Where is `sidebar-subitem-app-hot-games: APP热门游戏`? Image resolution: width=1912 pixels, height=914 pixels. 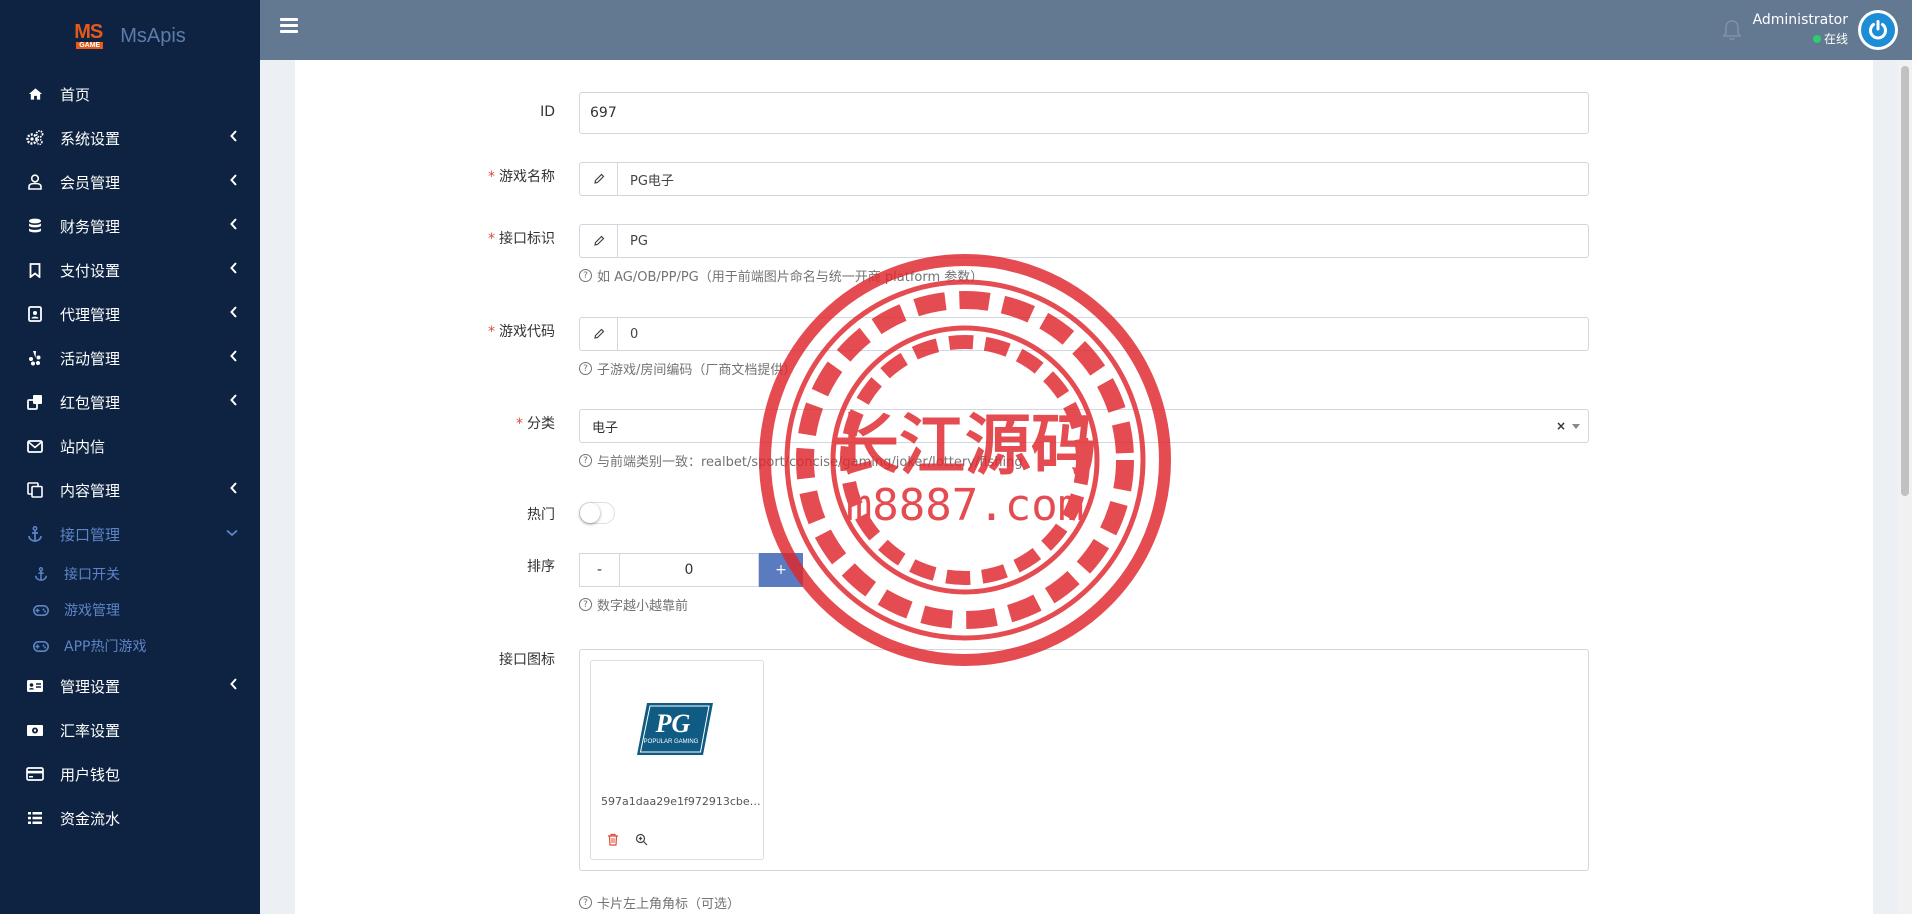
sidebar-subitem-app-hot-games: APP热门游戏 is located at coordinates (130, 646).